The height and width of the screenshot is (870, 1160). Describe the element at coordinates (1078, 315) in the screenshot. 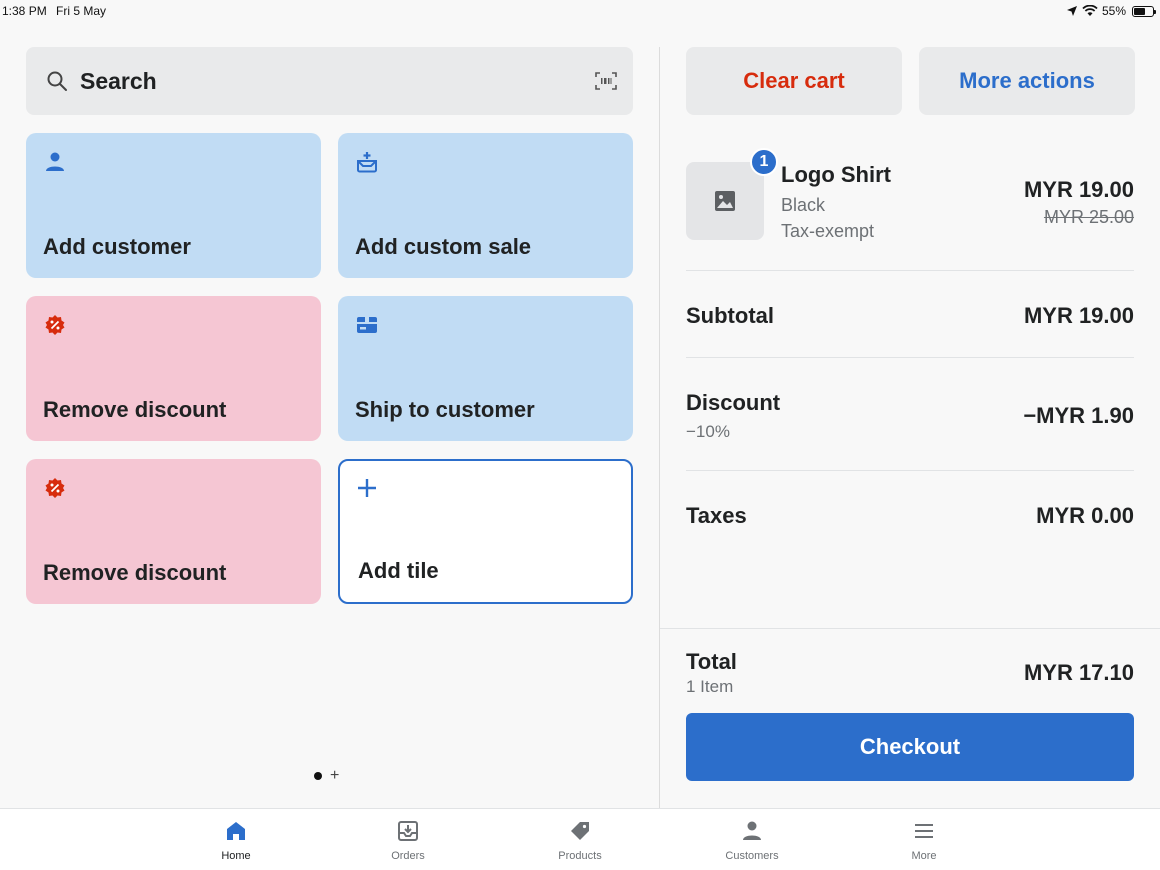

I see `subtotal-value: MYR 19.00` at that location.